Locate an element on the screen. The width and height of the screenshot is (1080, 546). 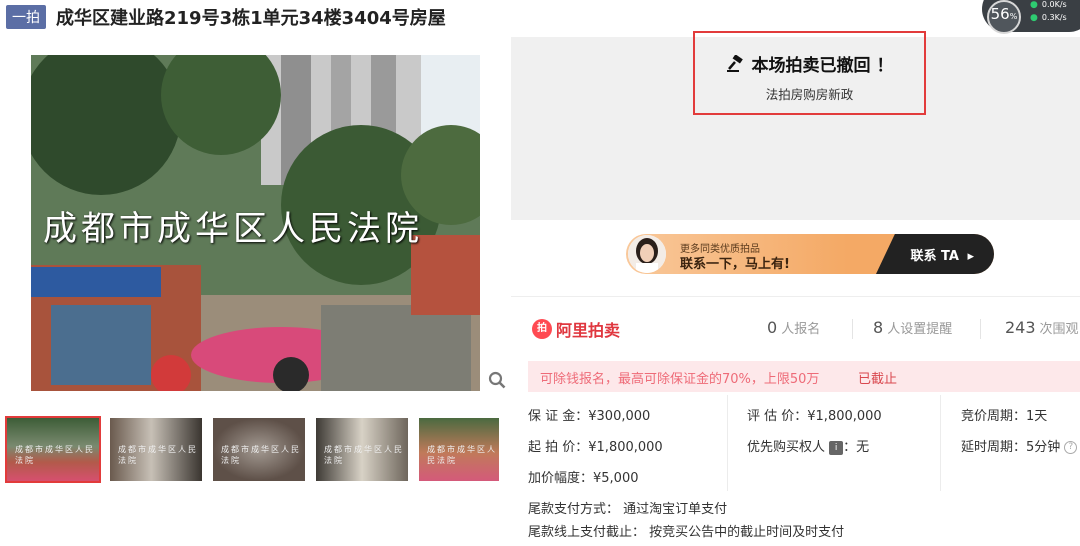
download-rate: ● 0.3K/s is located at coordinates (1048, 18).